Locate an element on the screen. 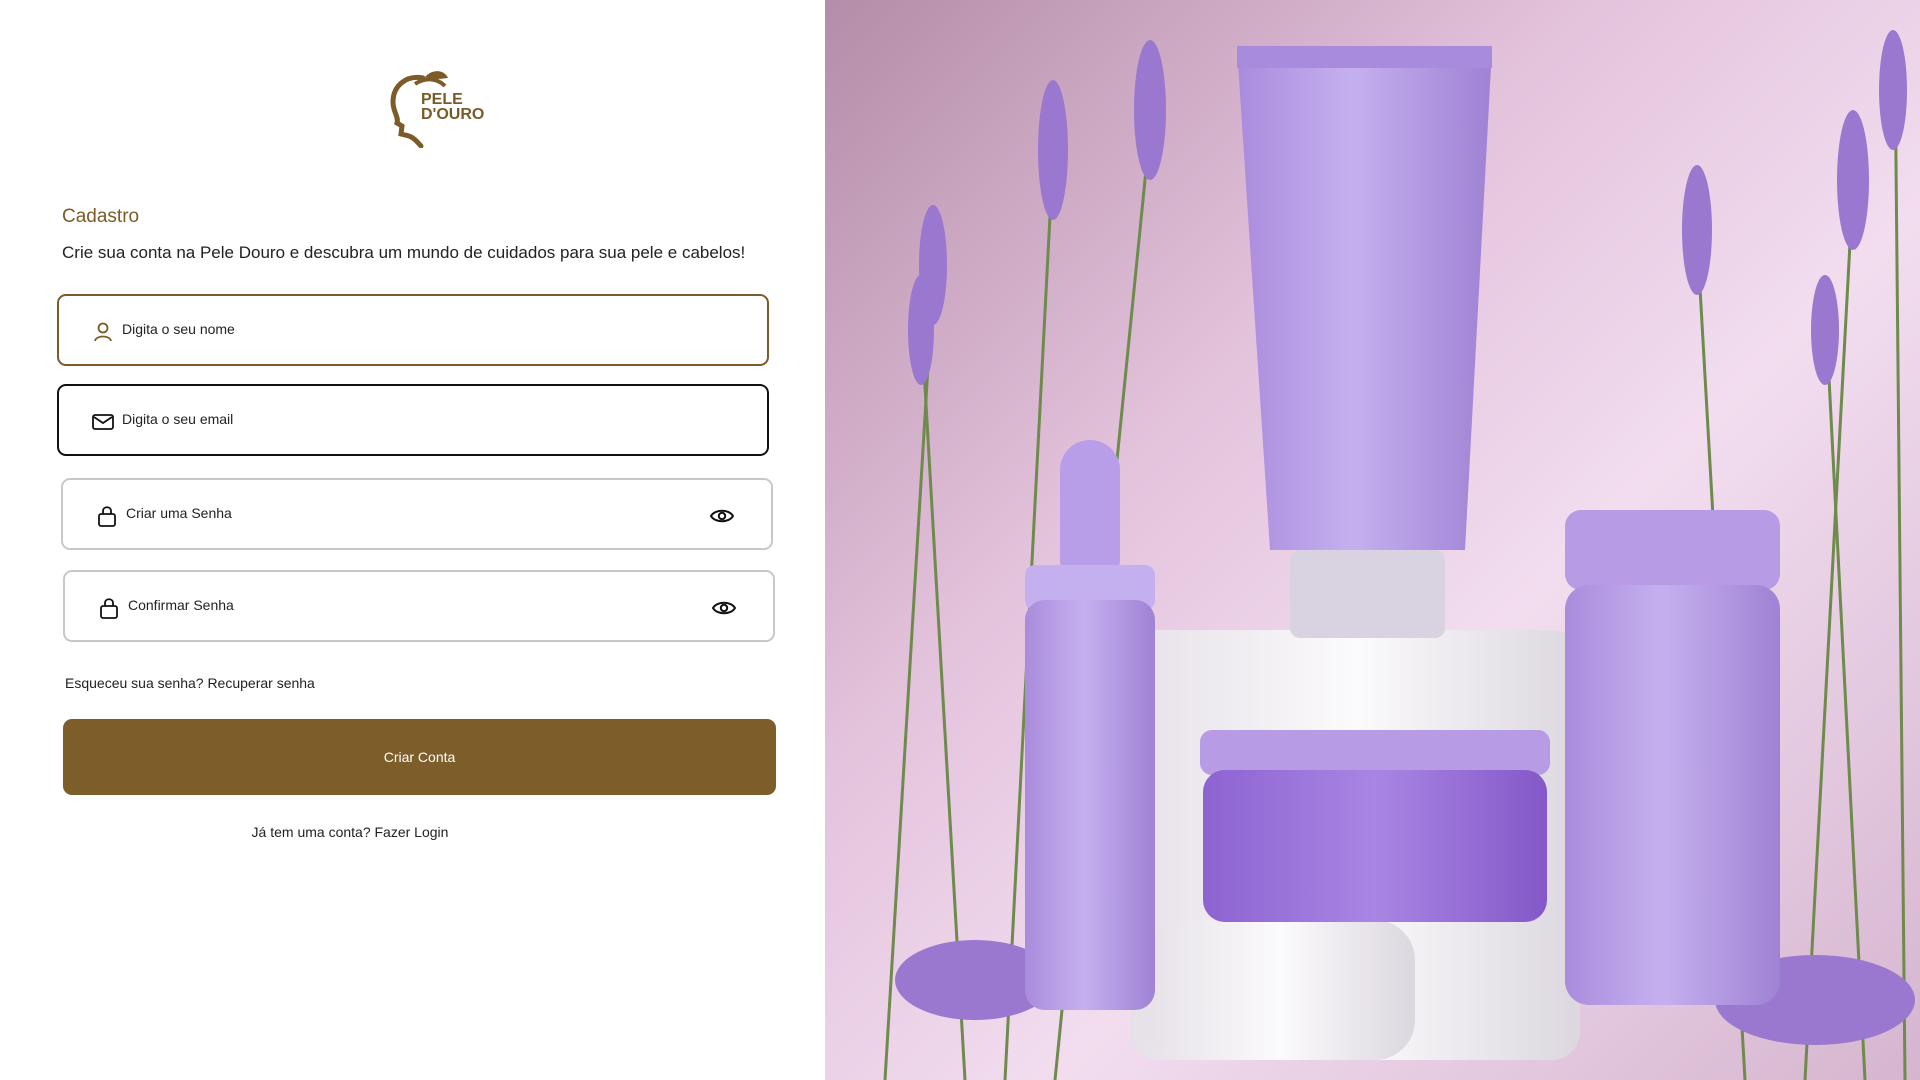 The height and width of the screenshot is (1080, 1920). brand-wordmark: PELE D'OURO is located at coordinates (453, 107).